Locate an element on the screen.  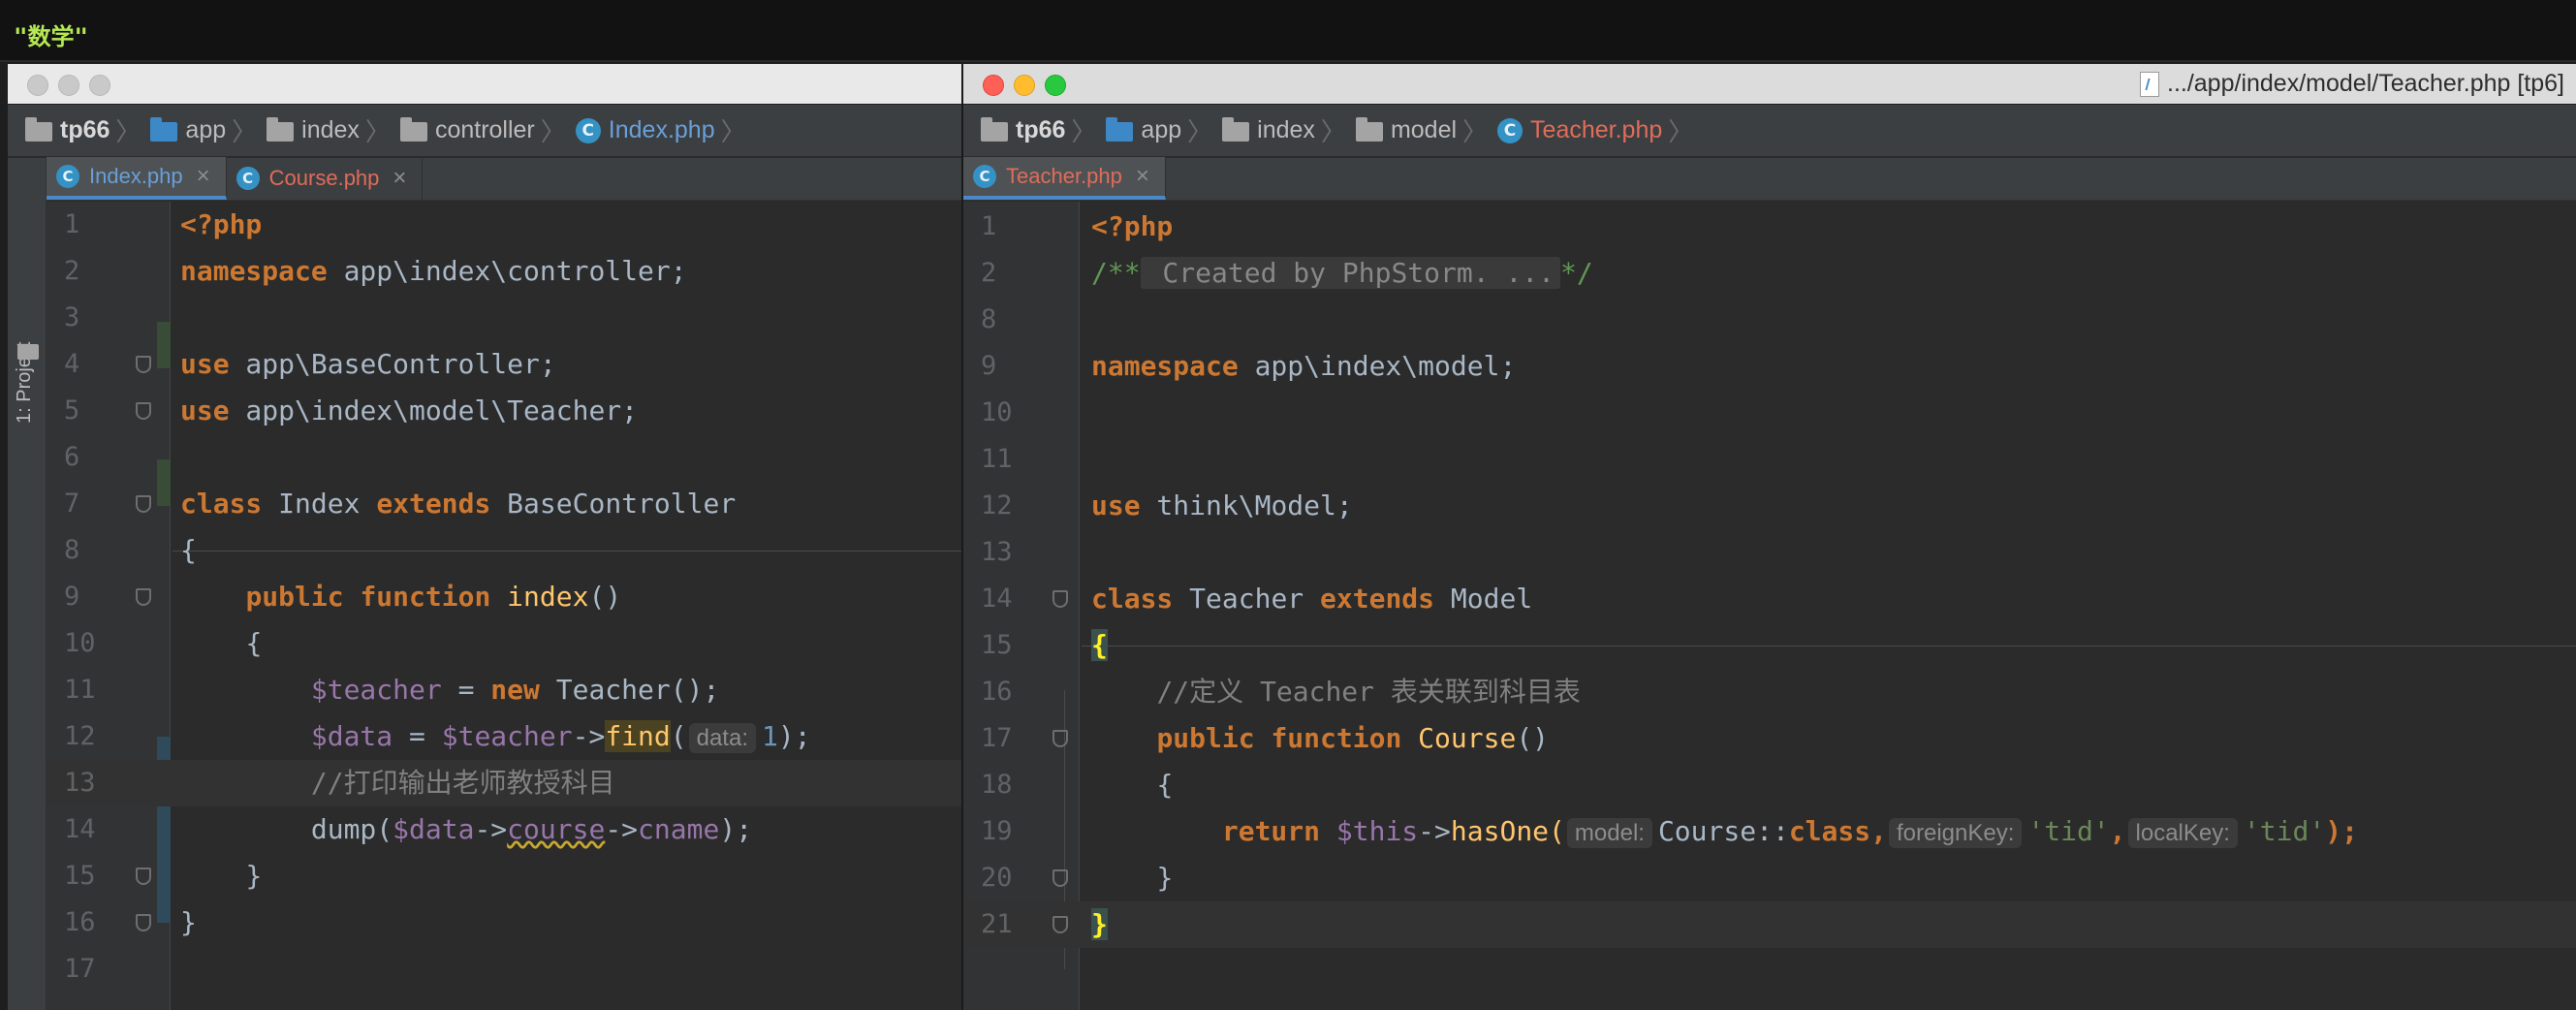
code-line: 15 } is located at coordinates (163, 876).